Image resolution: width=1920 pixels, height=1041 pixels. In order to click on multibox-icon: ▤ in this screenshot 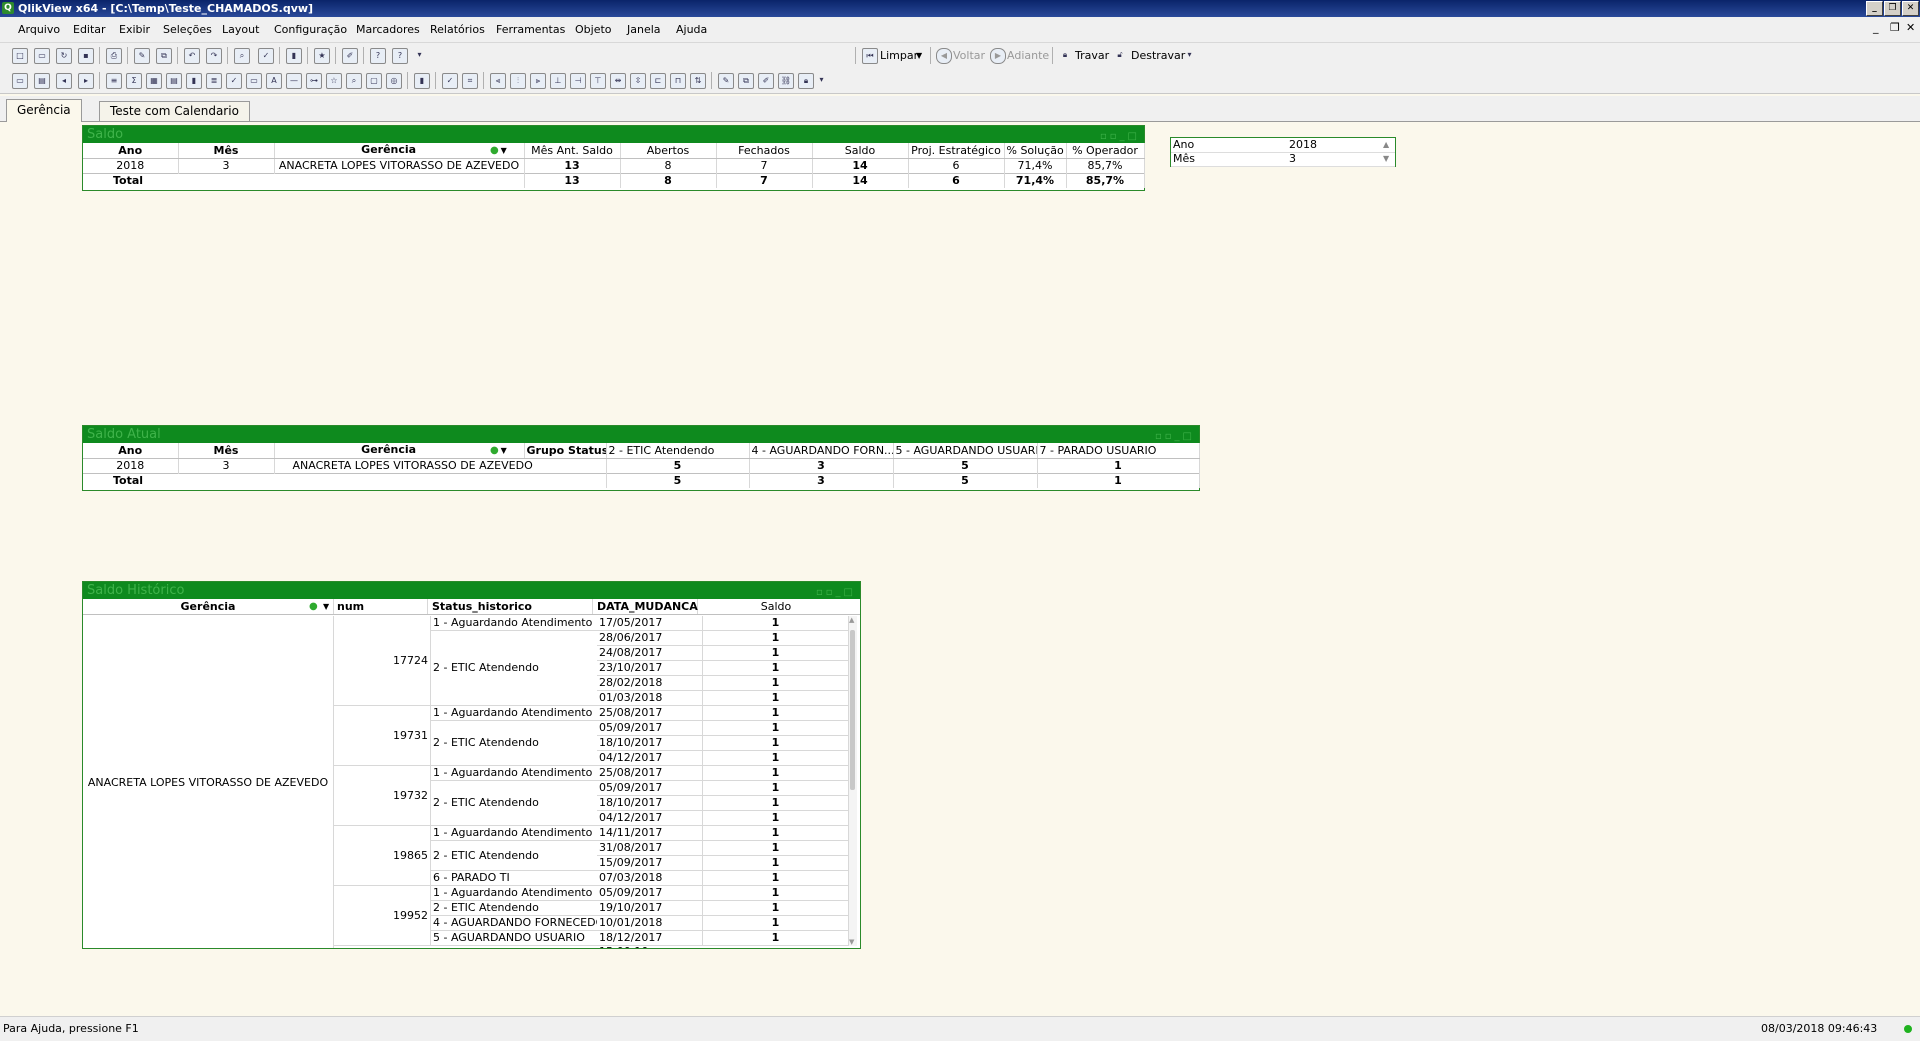, I will do `click(174, 81)`.